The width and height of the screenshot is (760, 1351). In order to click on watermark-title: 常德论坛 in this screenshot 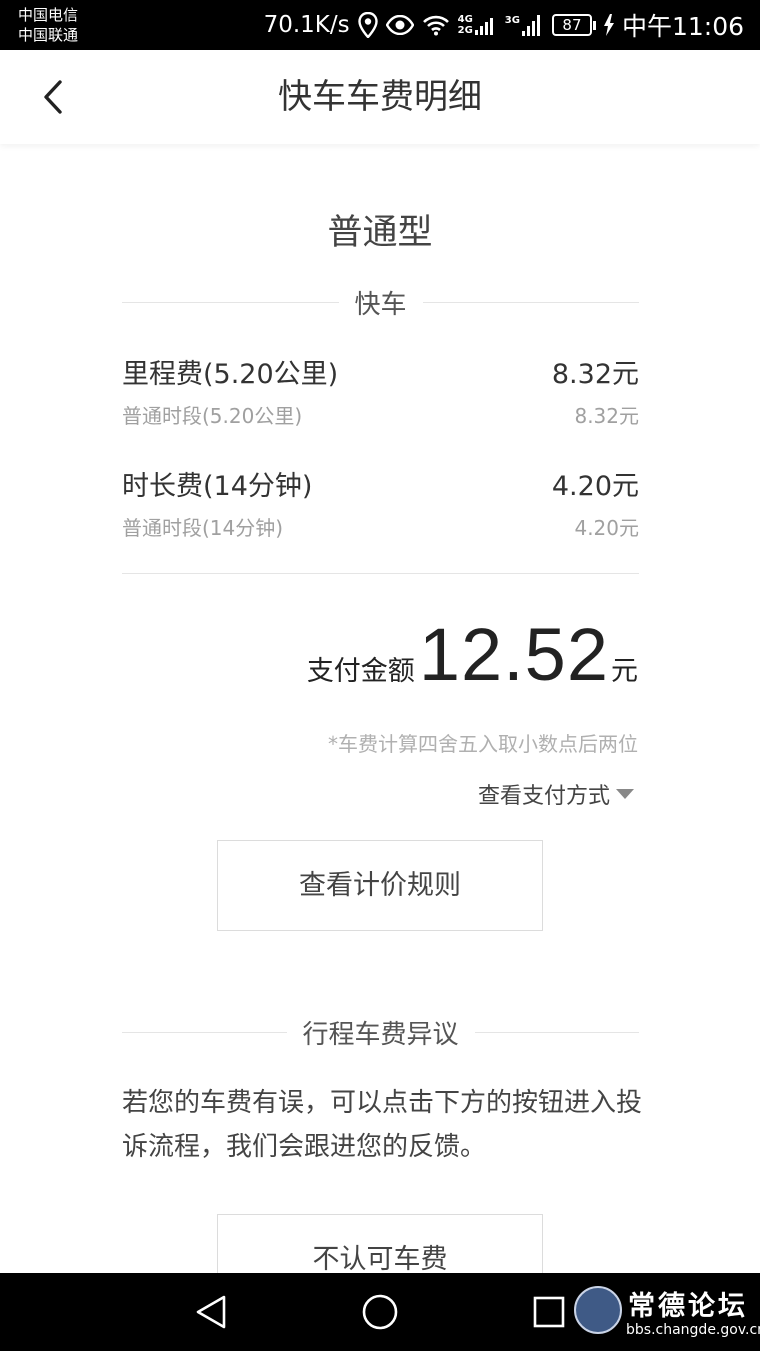, I will do `click(688, 1306)`.